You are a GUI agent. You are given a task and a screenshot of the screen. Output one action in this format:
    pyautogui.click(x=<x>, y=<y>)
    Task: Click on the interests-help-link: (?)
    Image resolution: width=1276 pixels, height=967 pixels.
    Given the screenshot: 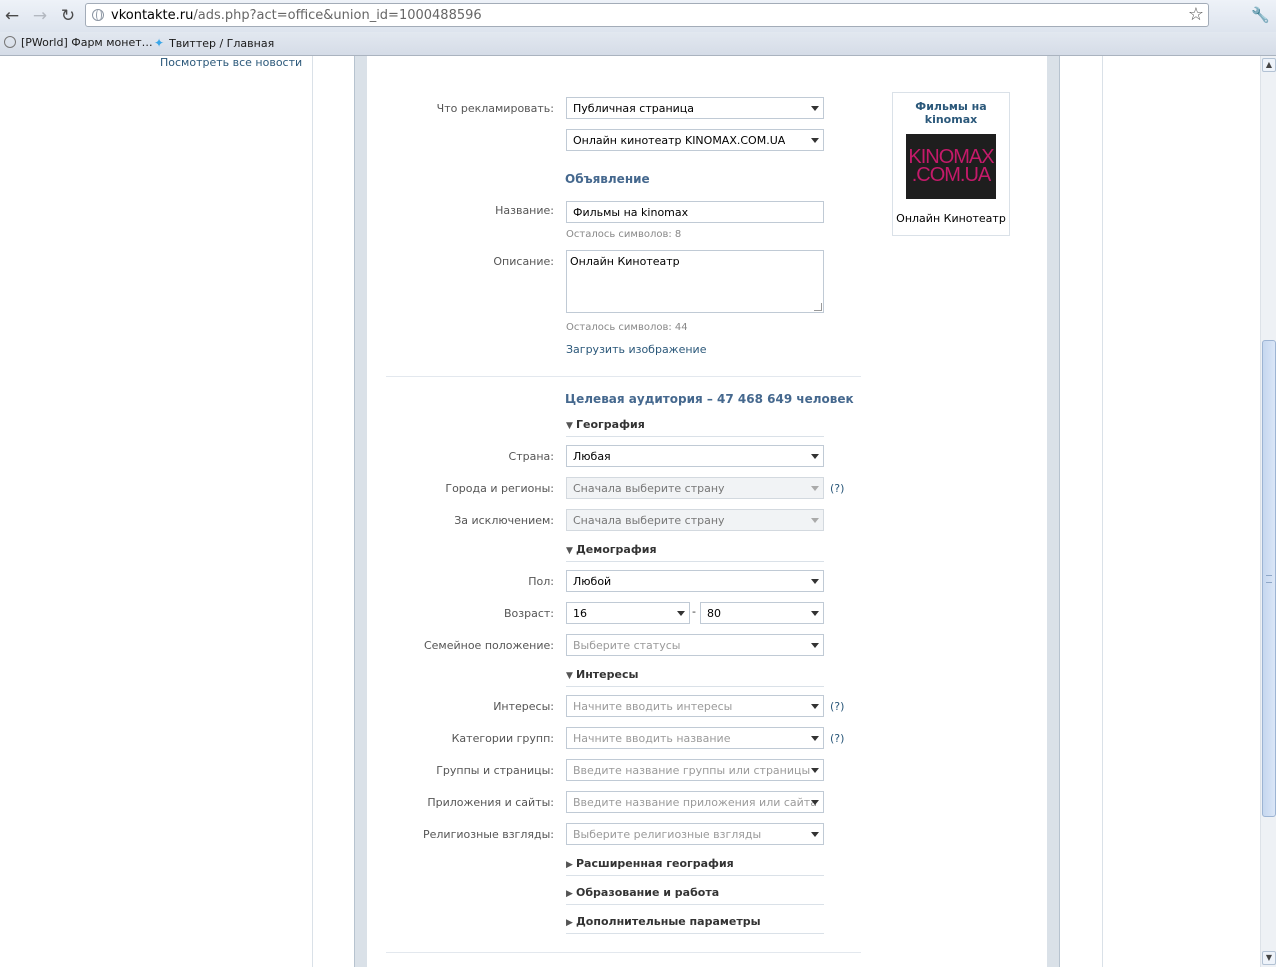 What is the action you would take?
    pyautogui.click(x=837, y=706)
    